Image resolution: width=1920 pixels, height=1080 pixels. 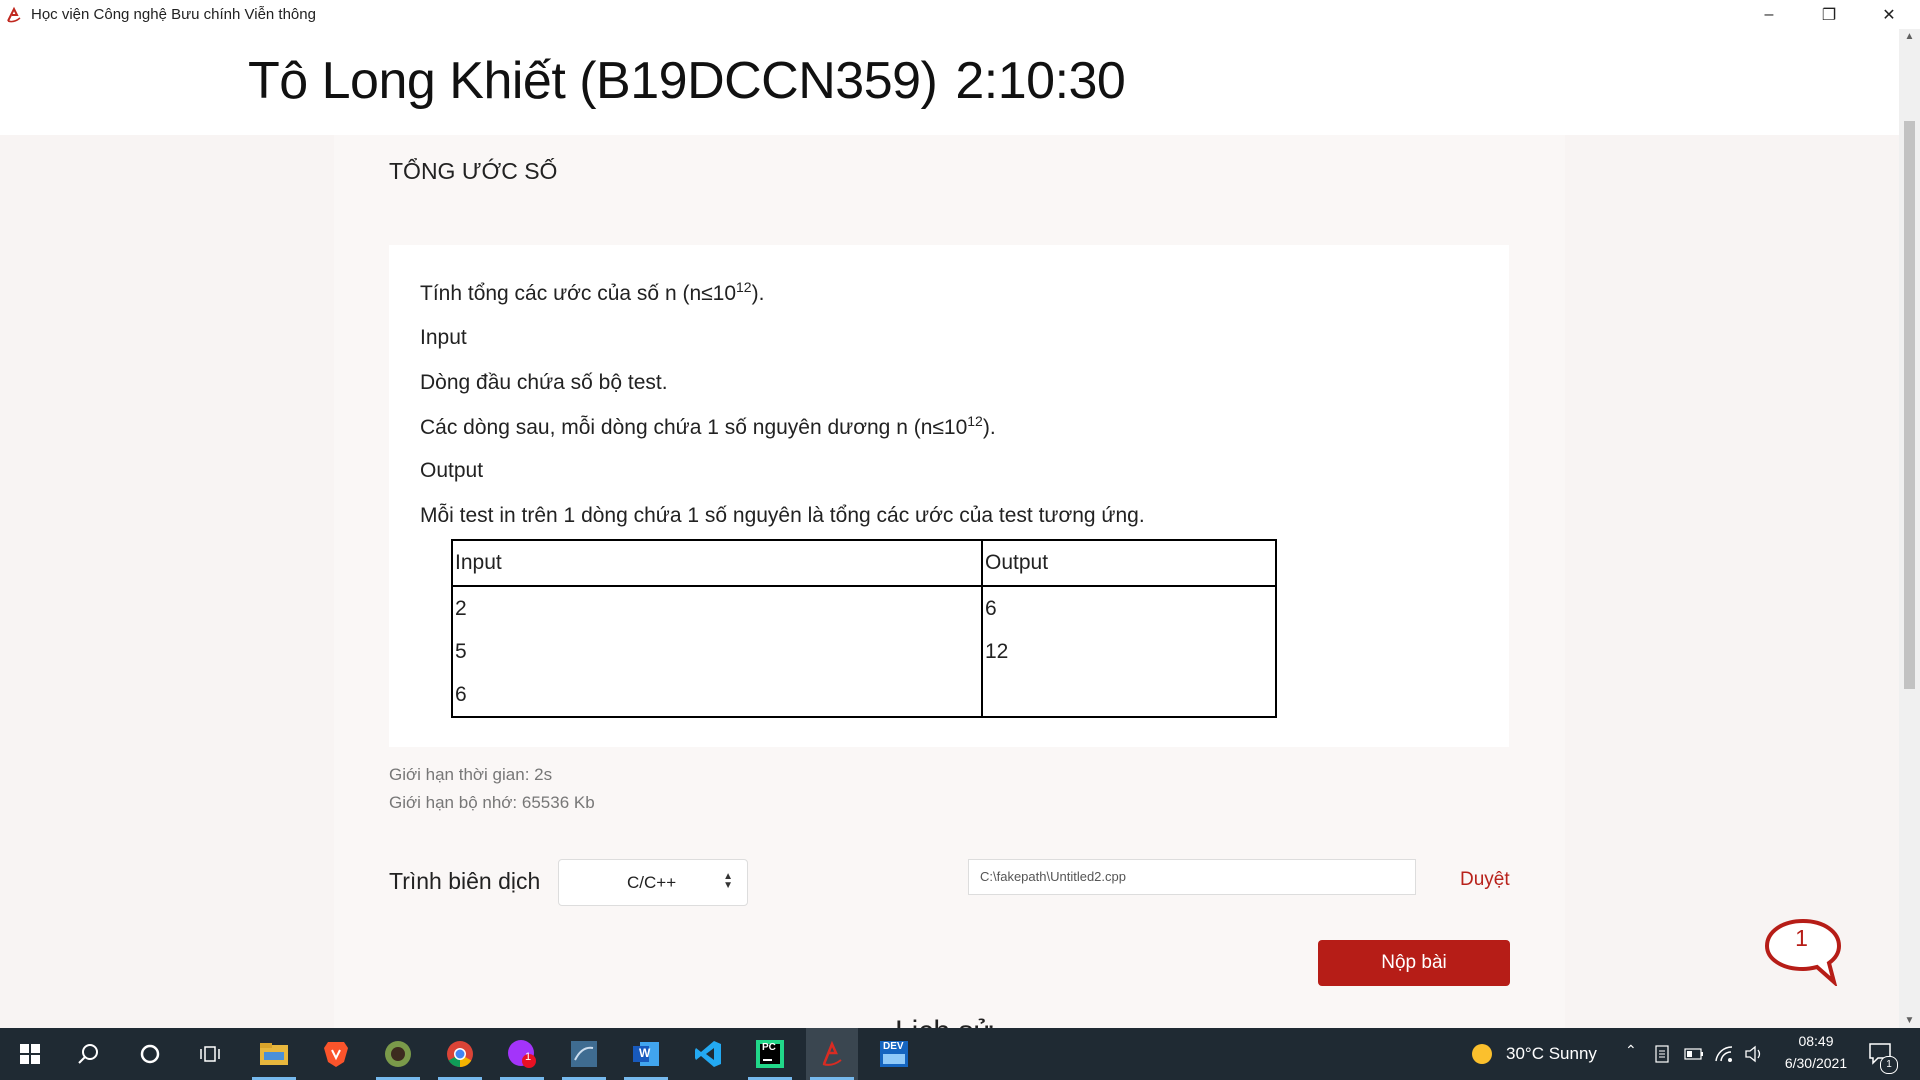 What do you see at coordinates (894, 1054) in the screenshot?
I see `devcpp-icon: DEV` at bounding box center [894, 1054].